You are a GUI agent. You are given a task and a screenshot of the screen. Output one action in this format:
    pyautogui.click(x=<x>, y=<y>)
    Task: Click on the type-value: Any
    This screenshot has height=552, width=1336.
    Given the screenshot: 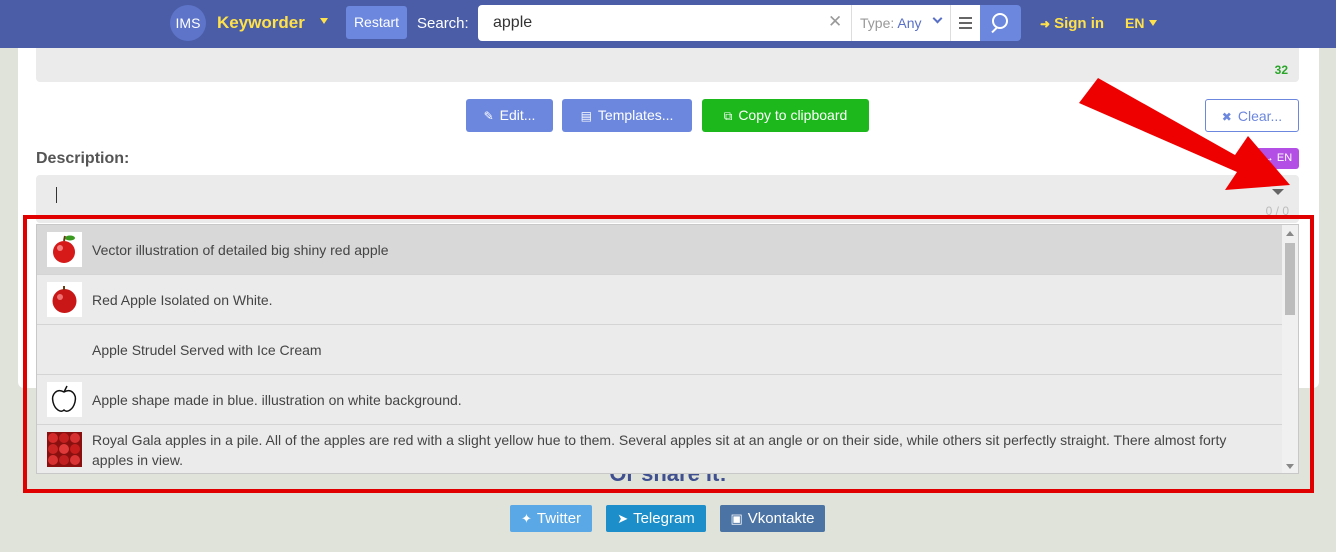 What is the action you would take?
    pyautogui.click(x=909, y=23)
    